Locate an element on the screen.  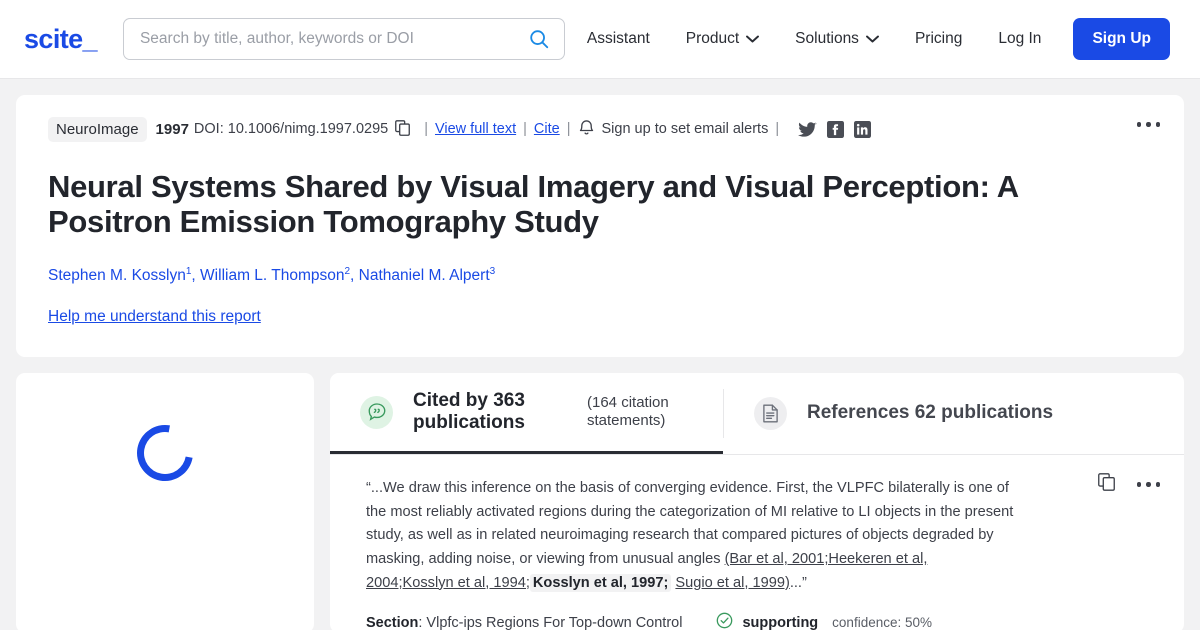
copy-doi-icon is located at coordinates (403, 129).